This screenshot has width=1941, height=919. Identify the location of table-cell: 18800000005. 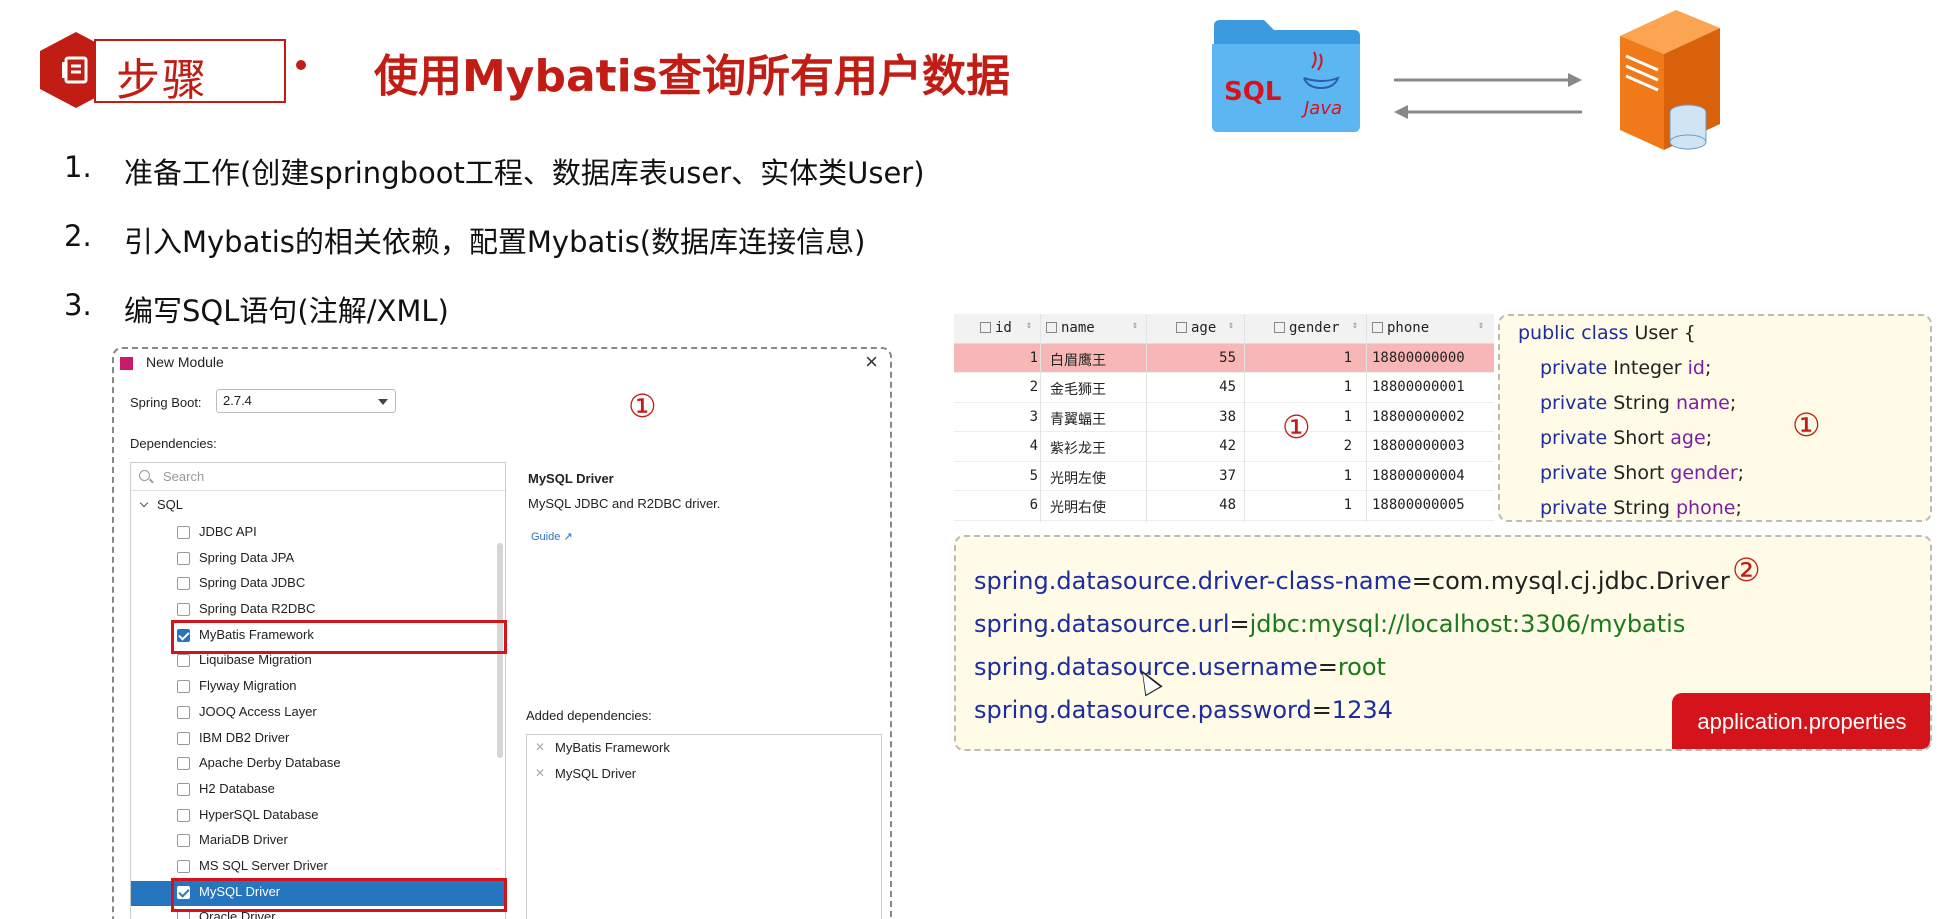
(1418, 505).